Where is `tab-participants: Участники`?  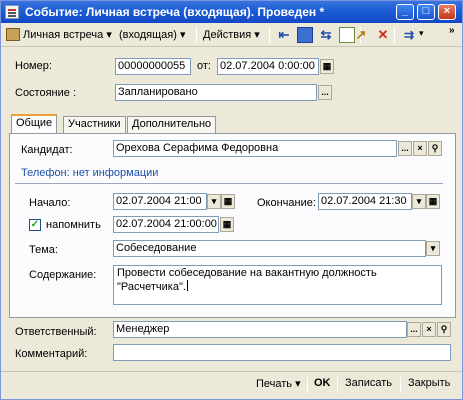 tab-participants: Участники is located at coordinates (94, 124).